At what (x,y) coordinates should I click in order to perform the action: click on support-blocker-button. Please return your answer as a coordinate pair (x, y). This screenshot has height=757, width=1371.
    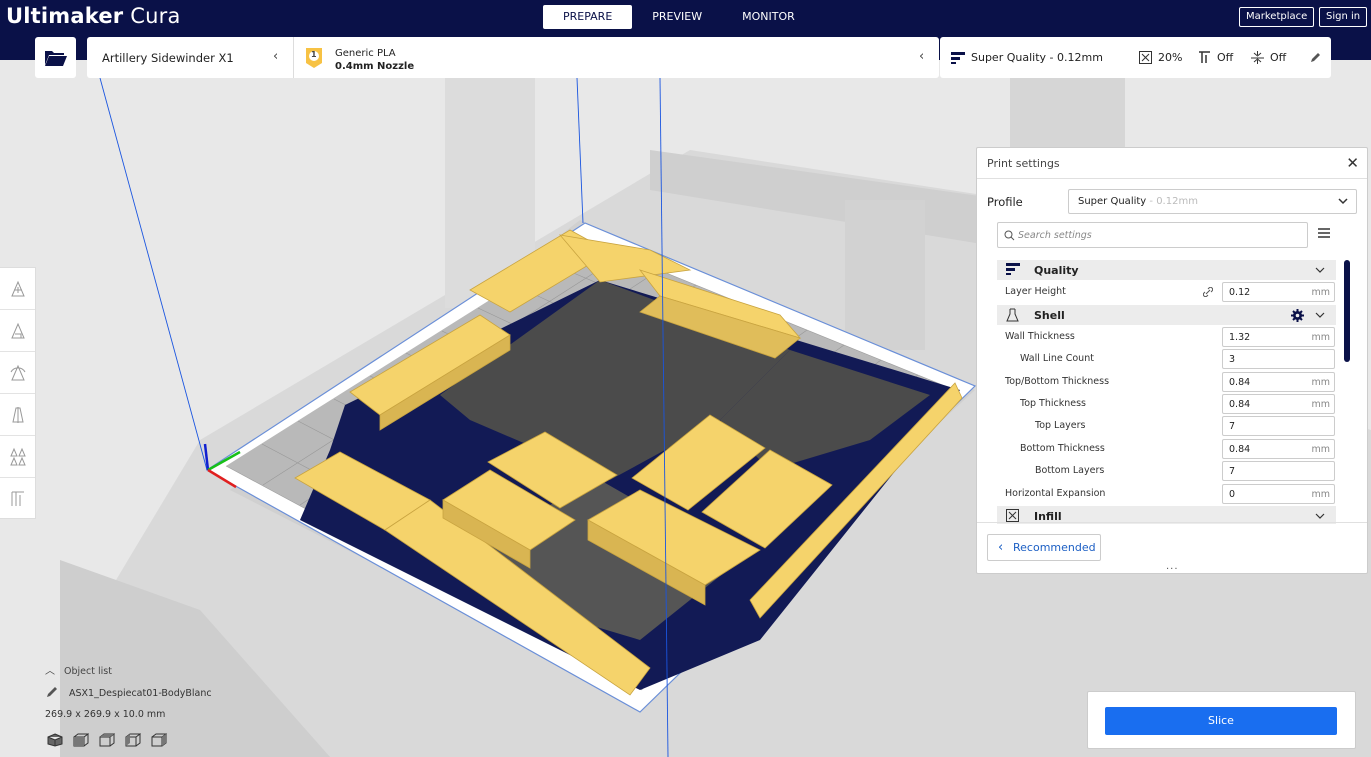
    Looking at the image, I should click on (17, 499).